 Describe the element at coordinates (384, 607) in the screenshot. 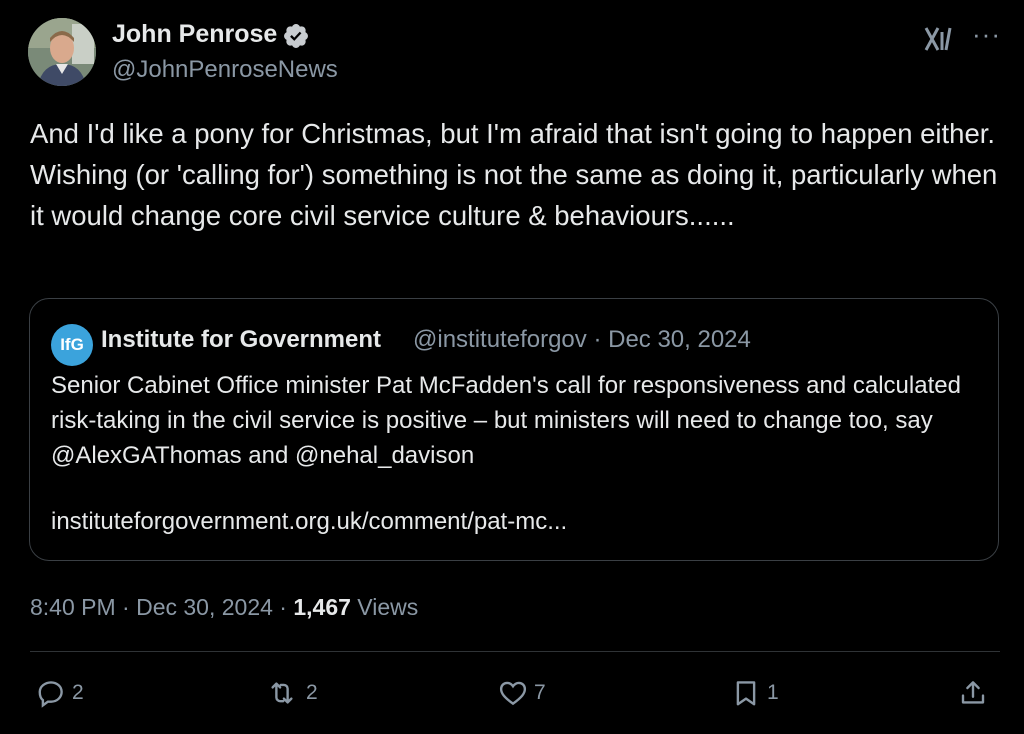

I see `views-label: Views` at that location.